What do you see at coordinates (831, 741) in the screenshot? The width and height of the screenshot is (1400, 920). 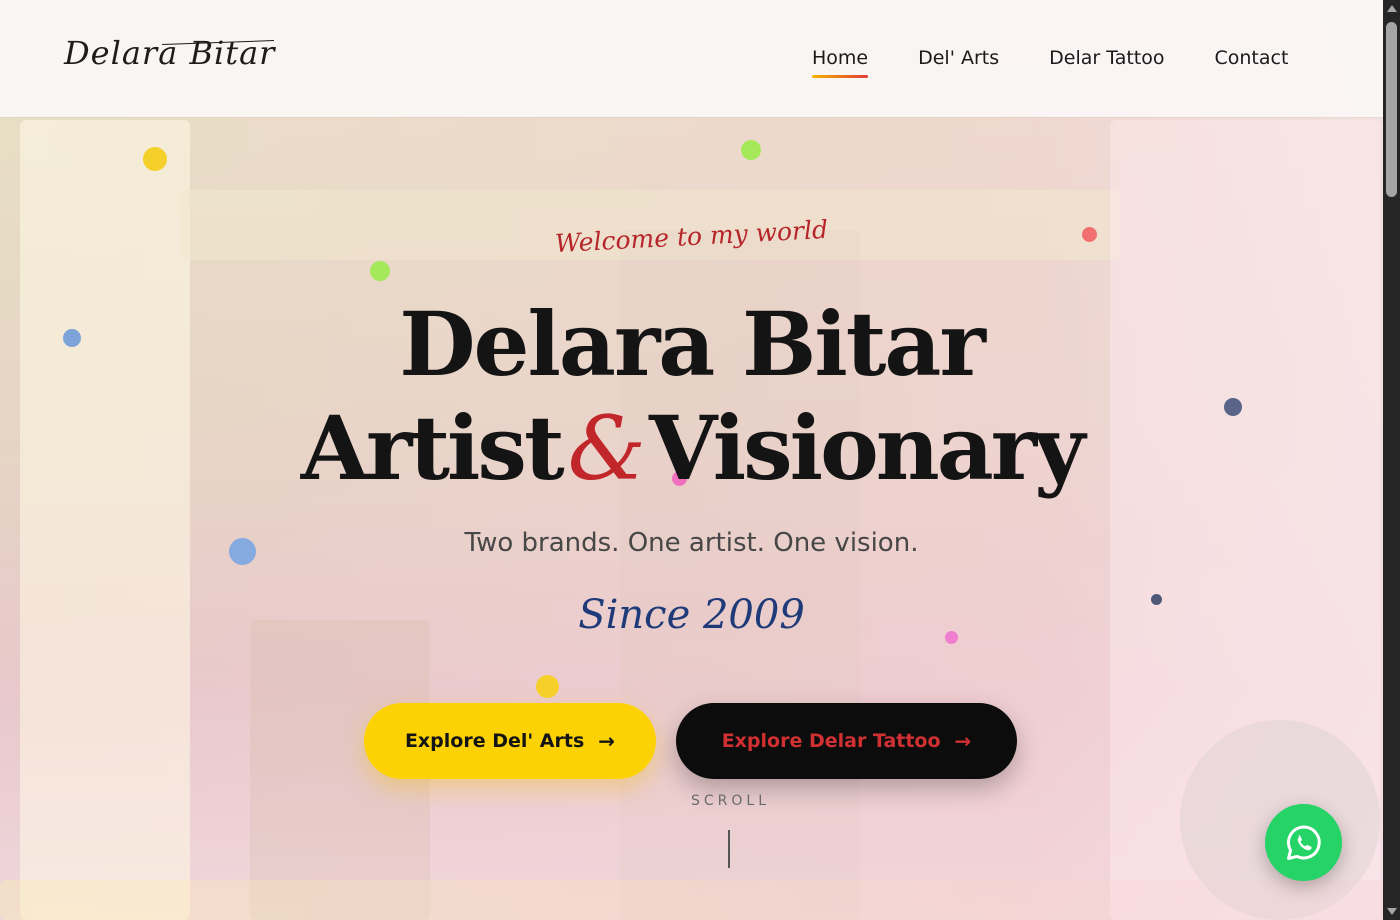 I see `explore-delar-tattoo-label: Explore Delar Tattoo` at bounding box center [831, 741].